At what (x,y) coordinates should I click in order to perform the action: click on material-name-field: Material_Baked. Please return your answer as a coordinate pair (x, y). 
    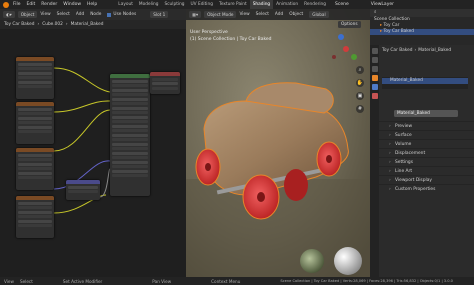
    Looking at the image, I should click on (426, 113).